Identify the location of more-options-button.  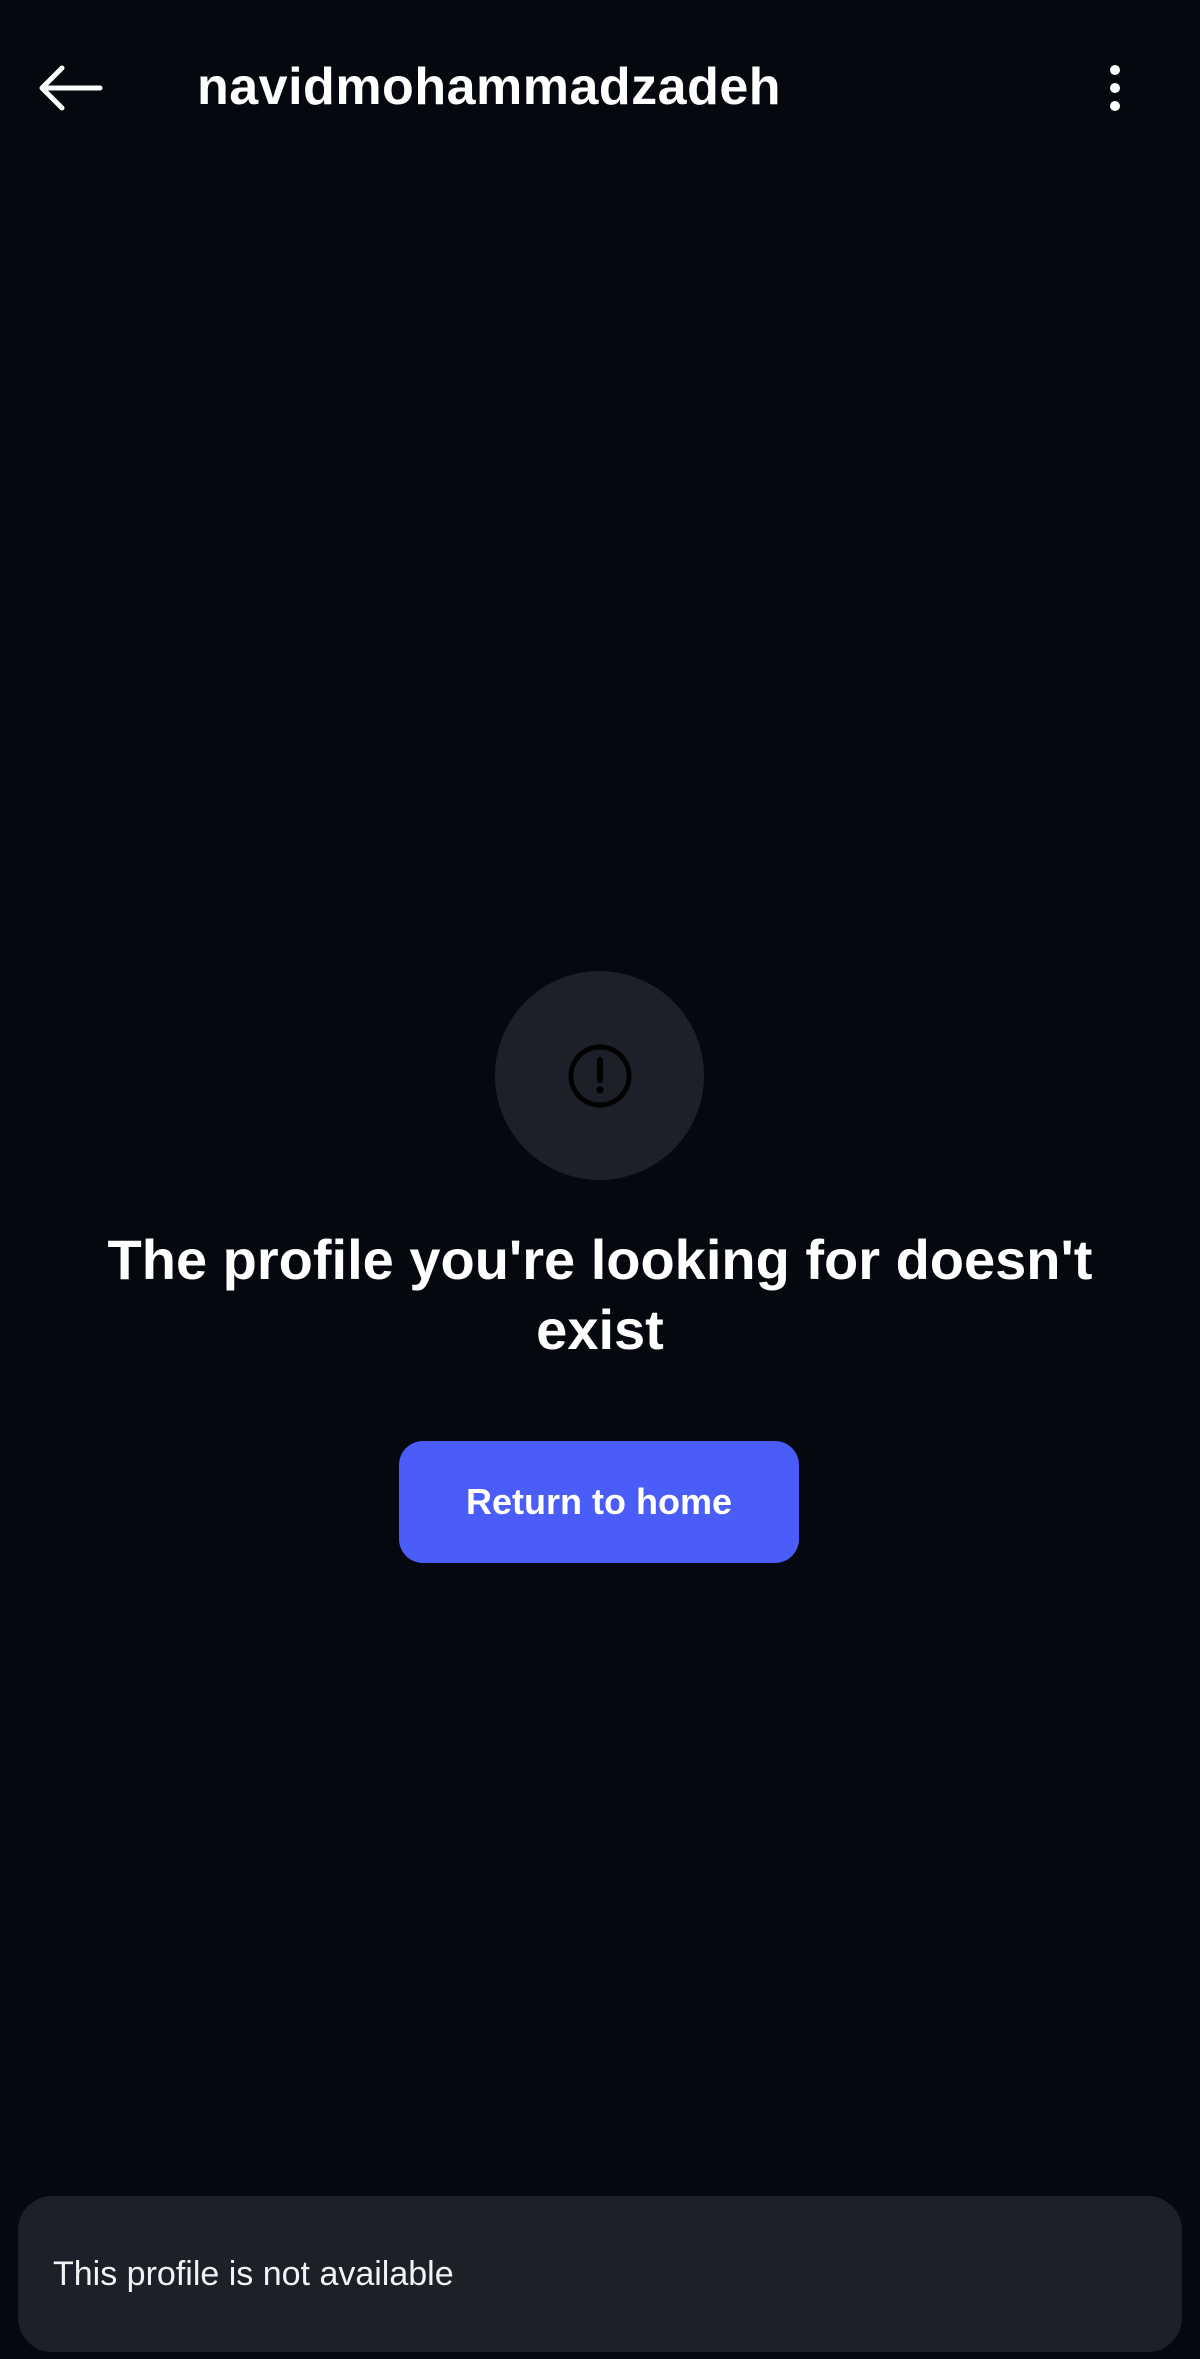
(1115, 88).